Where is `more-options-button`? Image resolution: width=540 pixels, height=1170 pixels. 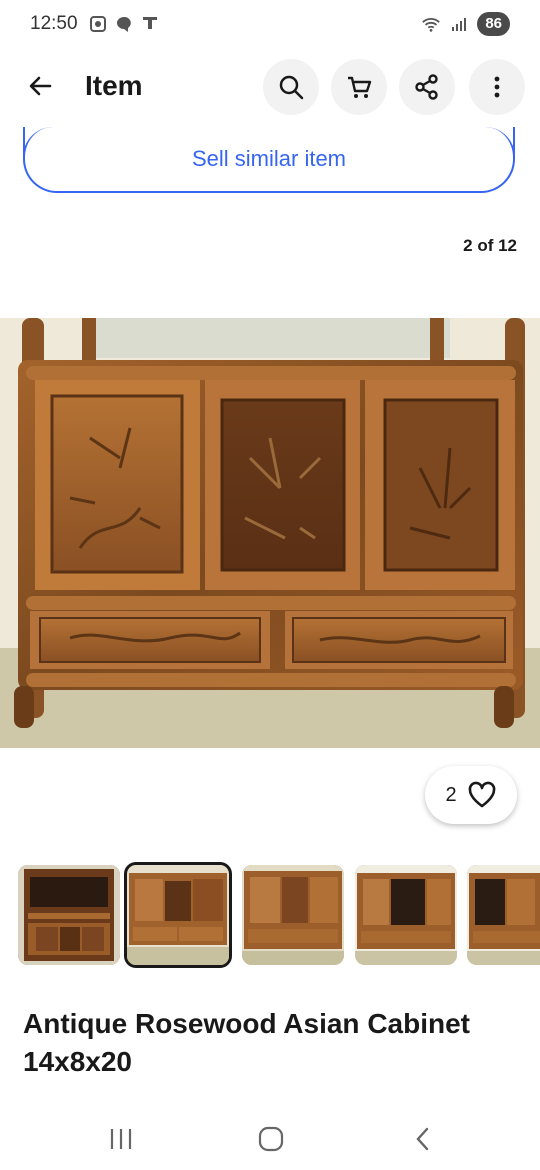 more-options-button is located at coordinates (497, 87).